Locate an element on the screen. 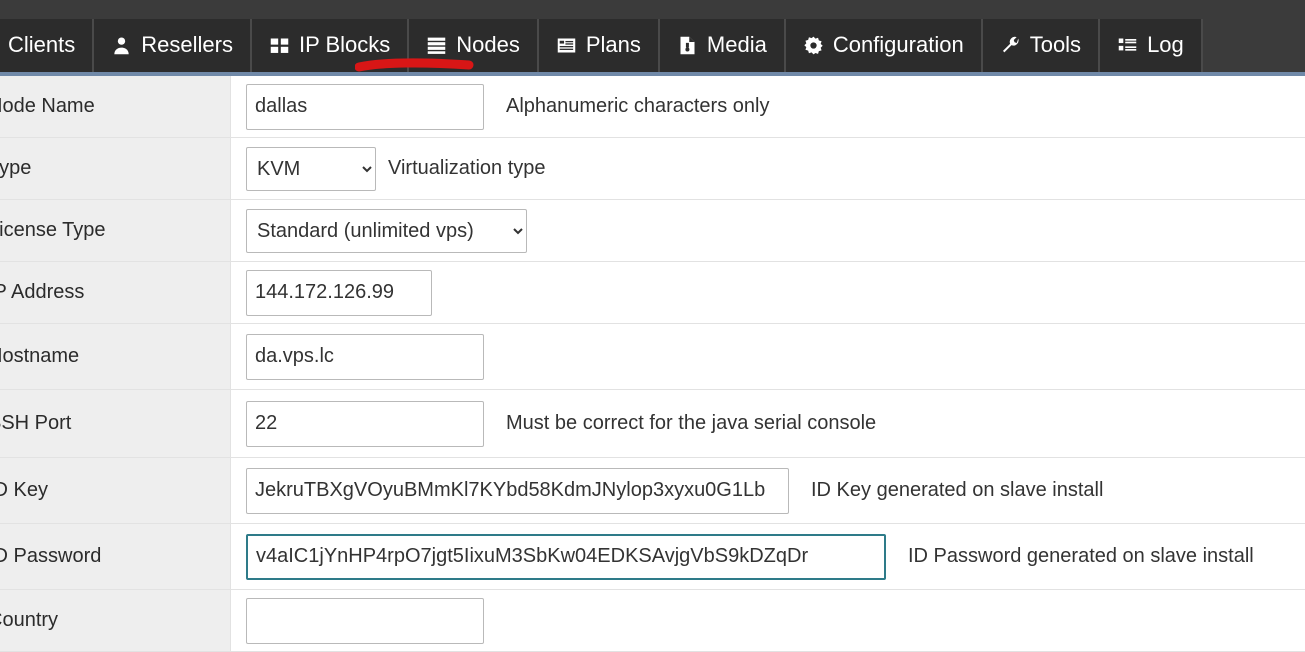 The height and width of the screenshot is (652, 1305). field-cell-node-name: Alphanumeric characters only is located at coordinates (768, 106).